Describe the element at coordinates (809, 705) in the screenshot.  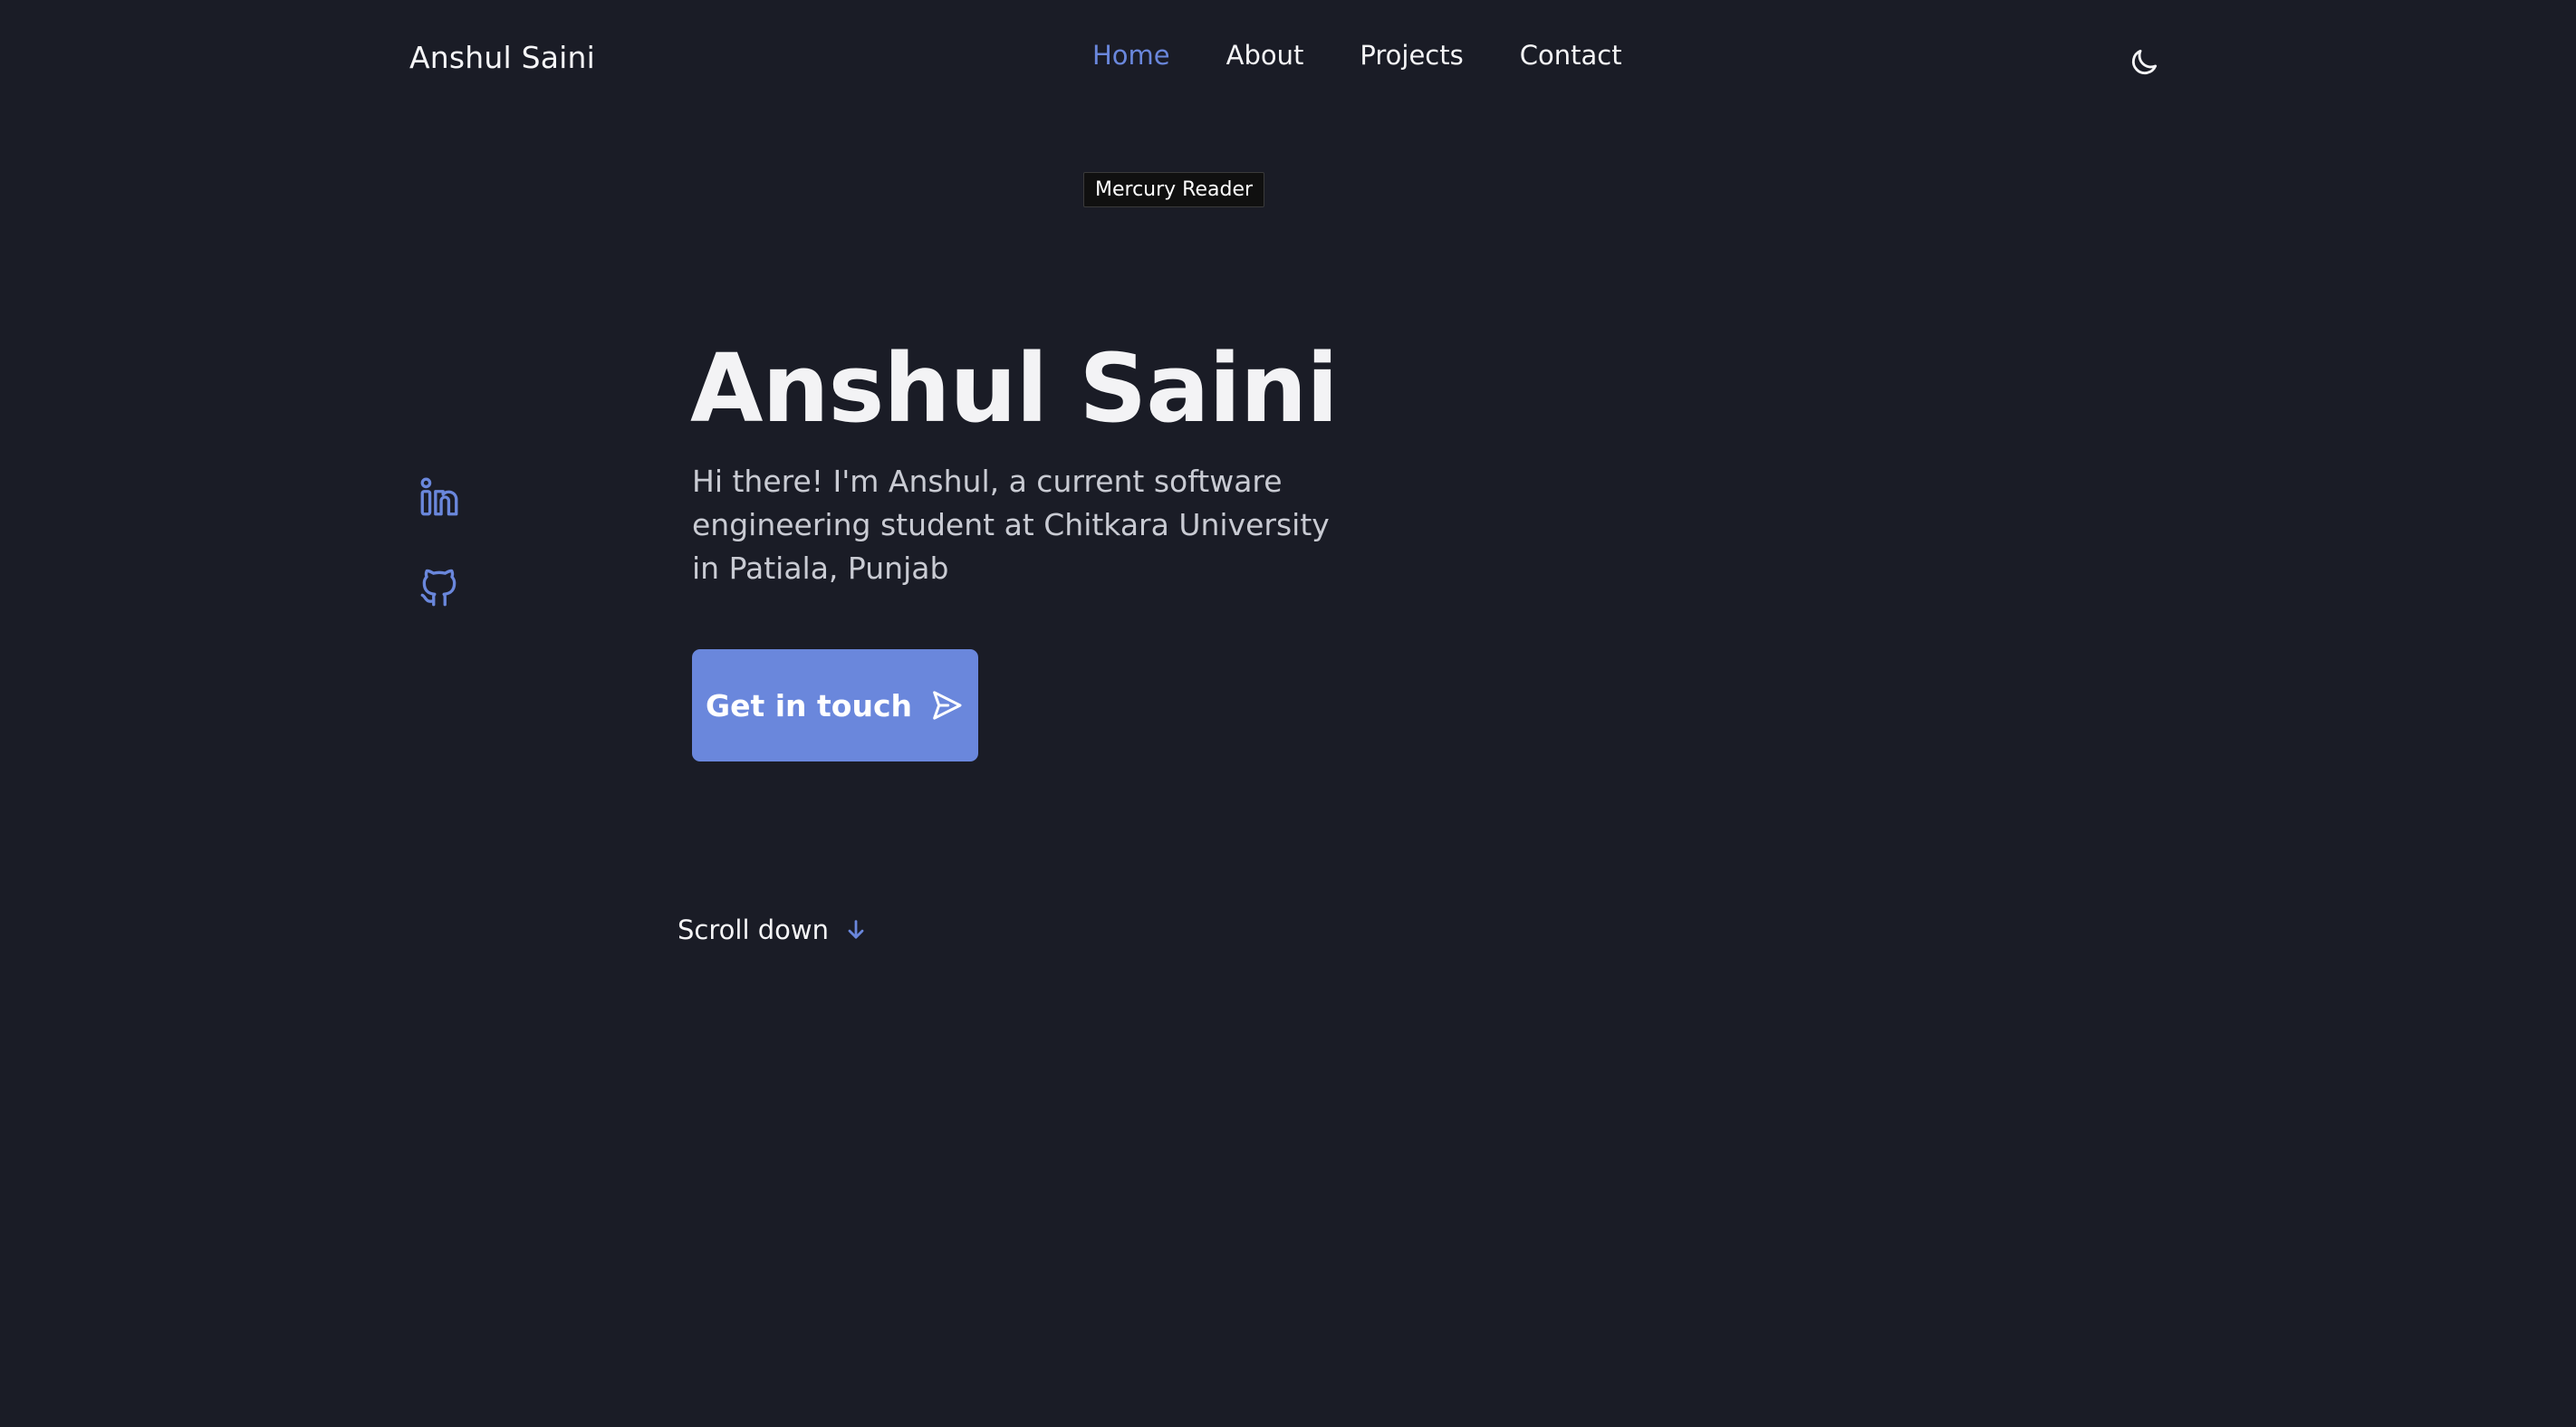
I see `get-in-touch-label: Get in touch` at that location.